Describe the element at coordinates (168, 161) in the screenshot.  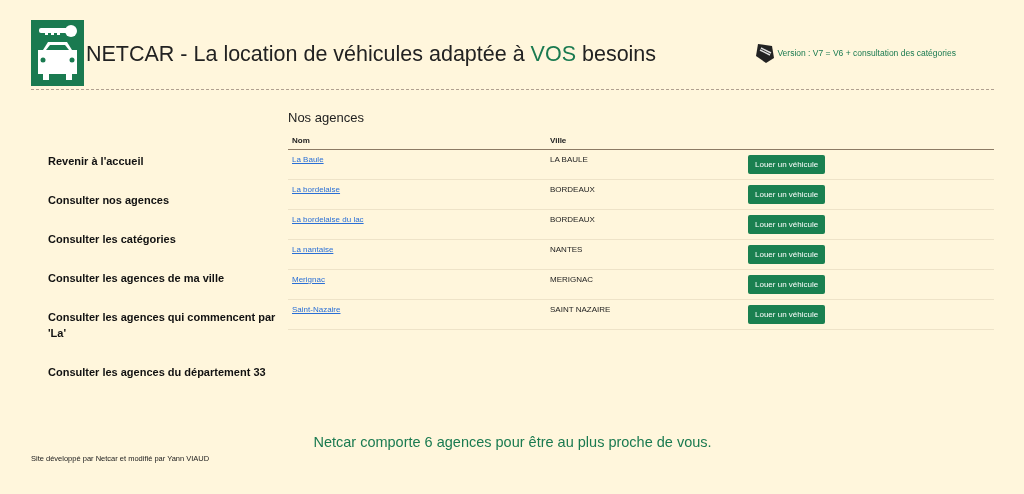
I see `nav-link: Revenir à l'accueil` at that location.